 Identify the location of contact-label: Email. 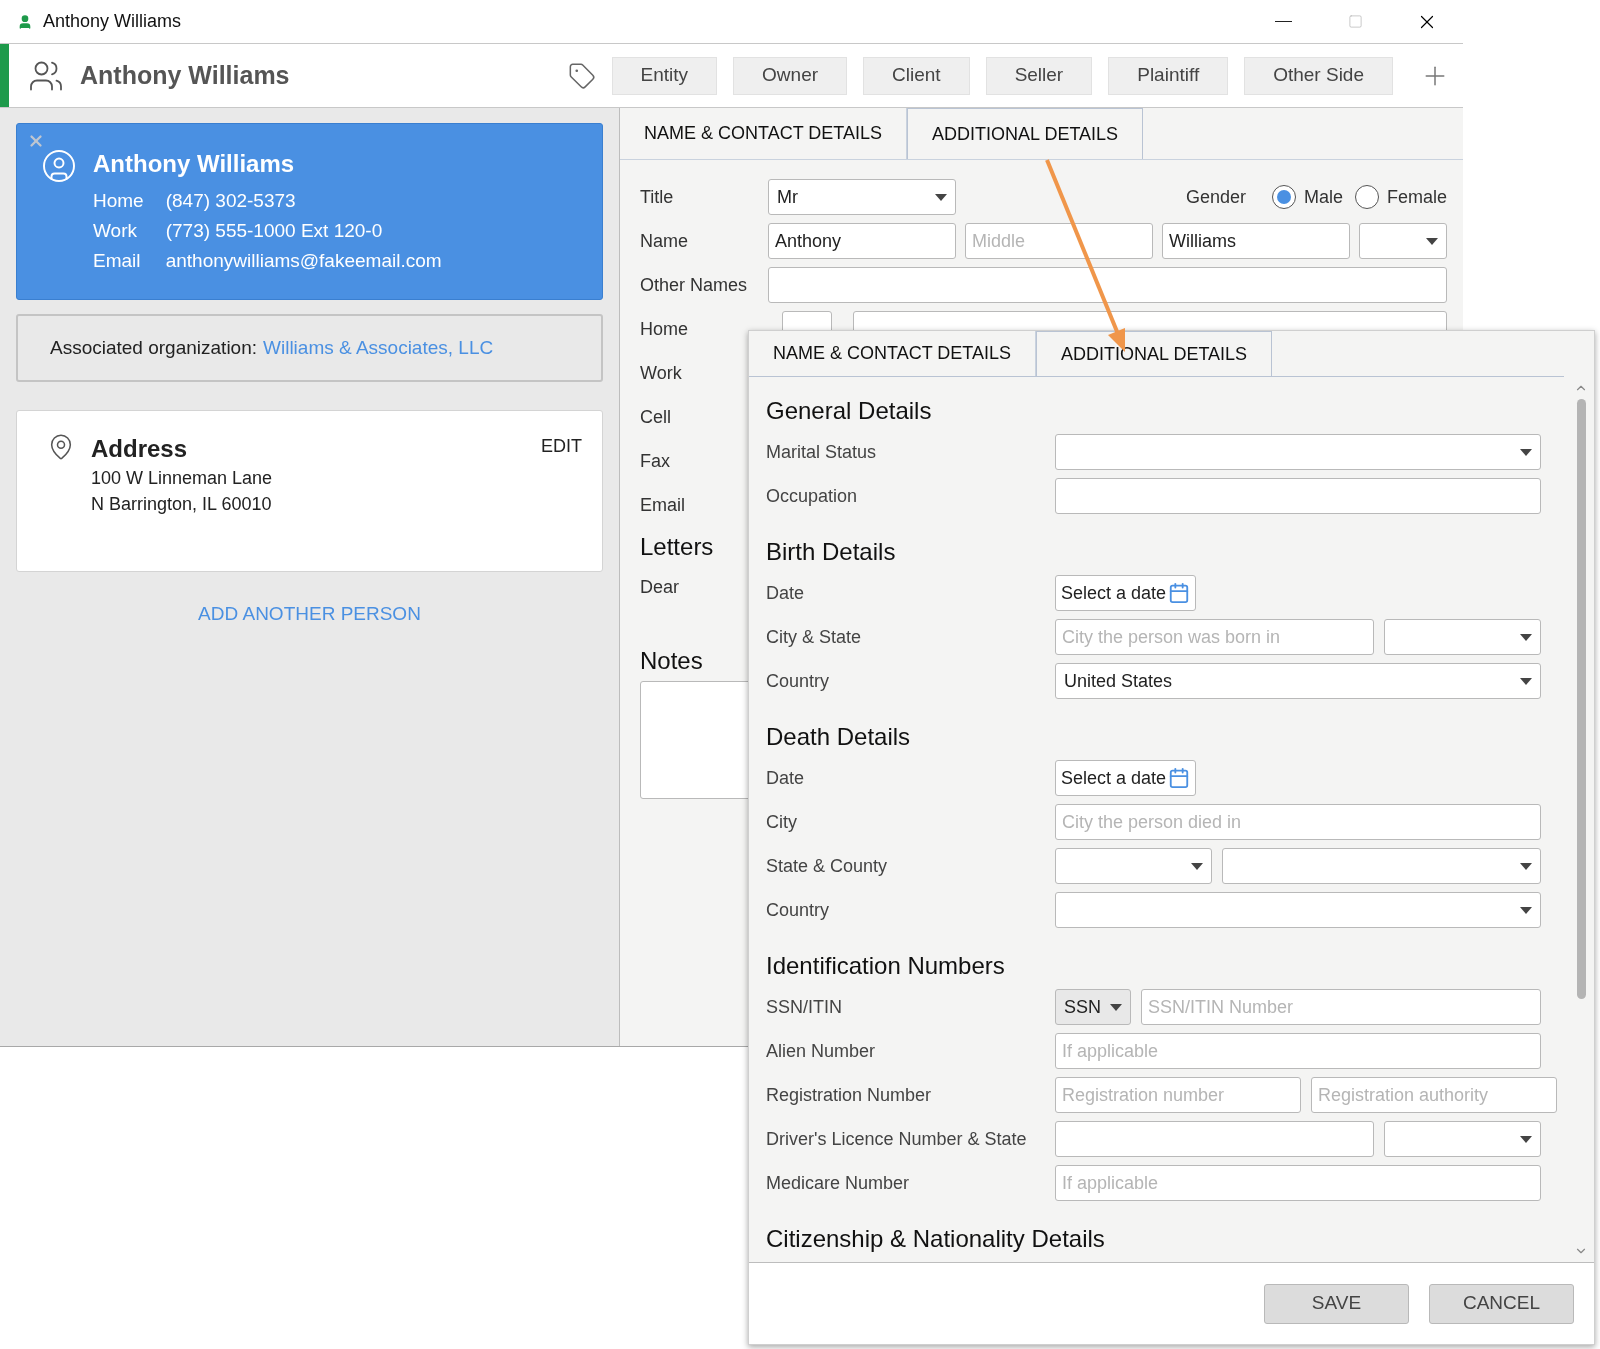
(117, 261).